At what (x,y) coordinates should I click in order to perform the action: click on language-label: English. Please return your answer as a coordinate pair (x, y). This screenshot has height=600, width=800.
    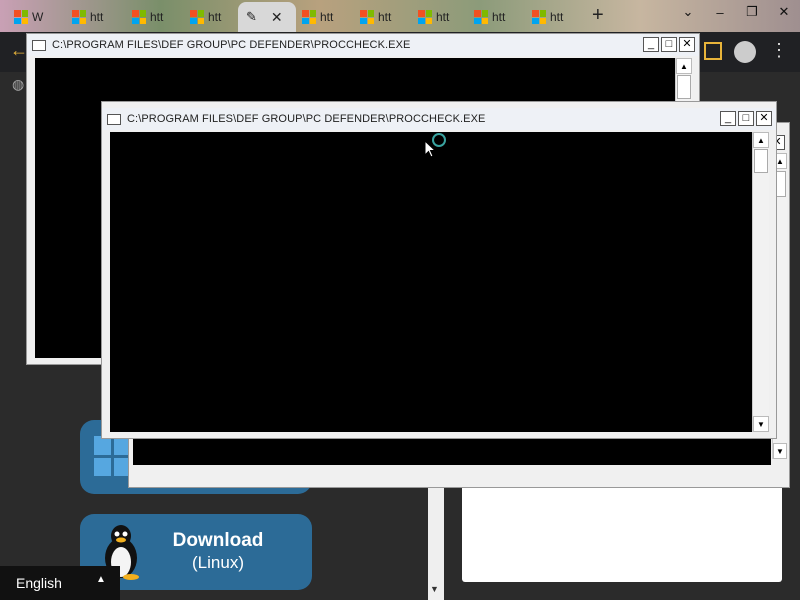
    Looking at the image, I should click on (39, 583).